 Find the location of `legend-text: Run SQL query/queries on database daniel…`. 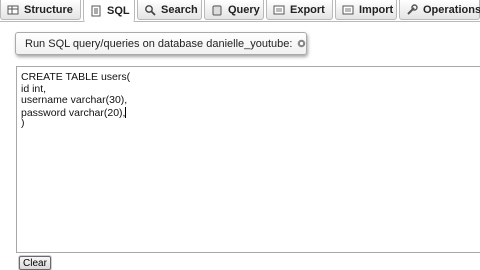

legend-text: Run SQL query/queries on database daniel… is located at coordinates (159, 43).